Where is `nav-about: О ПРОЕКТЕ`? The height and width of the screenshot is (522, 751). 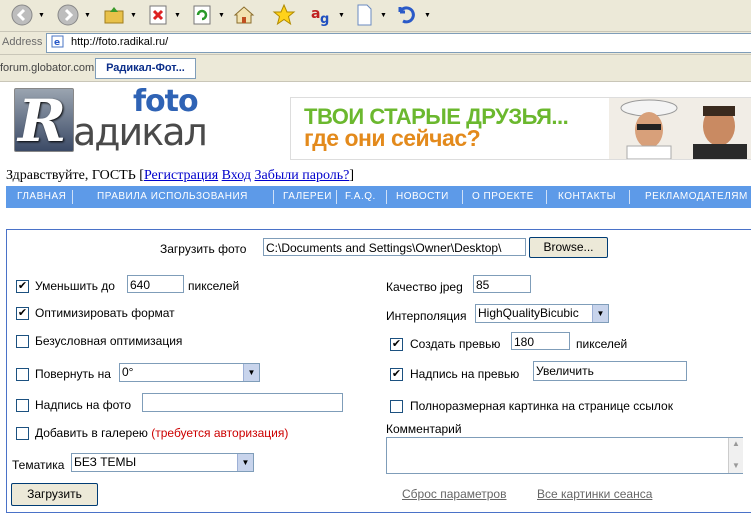 nav-about: О ПРОЕКТЕ is located at coordinates (503, 197).